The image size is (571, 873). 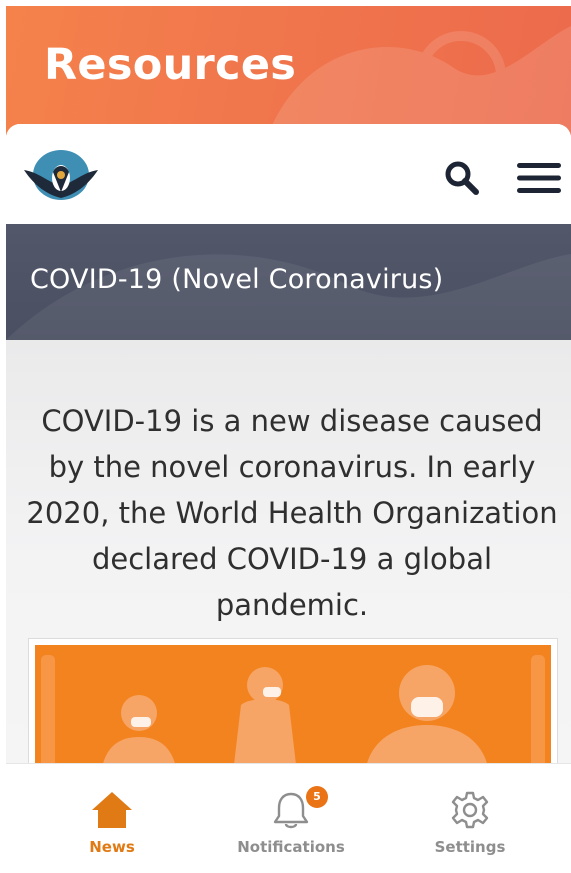 I want to click on bottom-tab-bar: News 5 Notifications Settings, so click(x=288, y=818).